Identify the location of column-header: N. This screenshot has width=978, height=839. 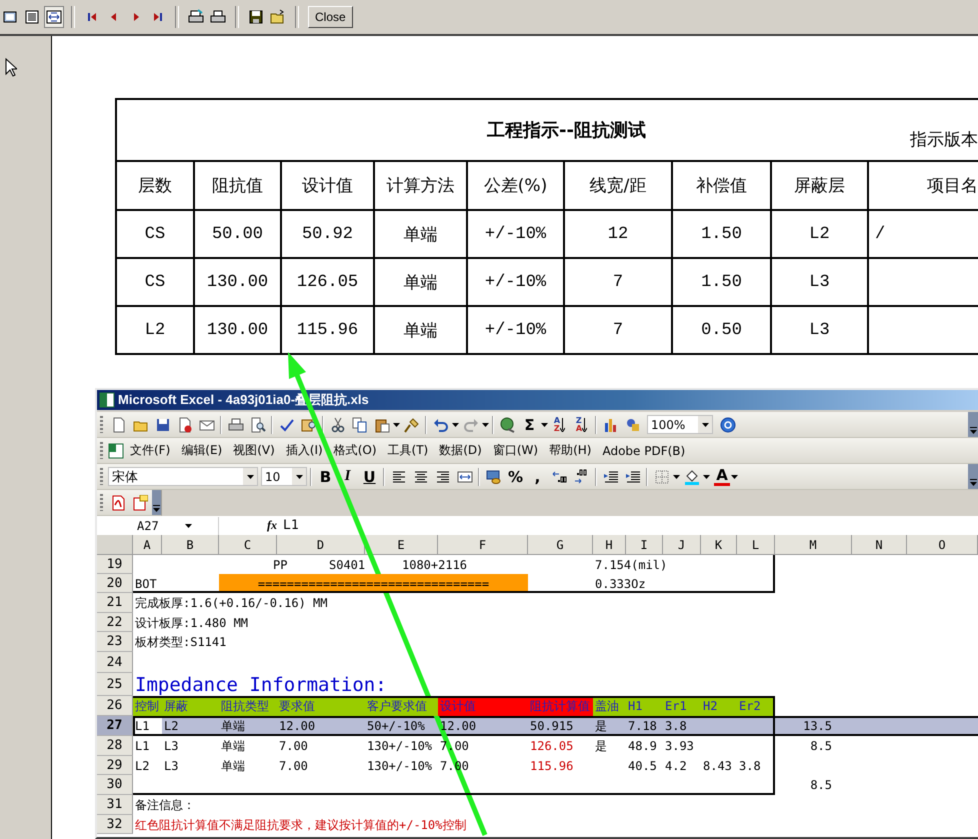
(879, 545).